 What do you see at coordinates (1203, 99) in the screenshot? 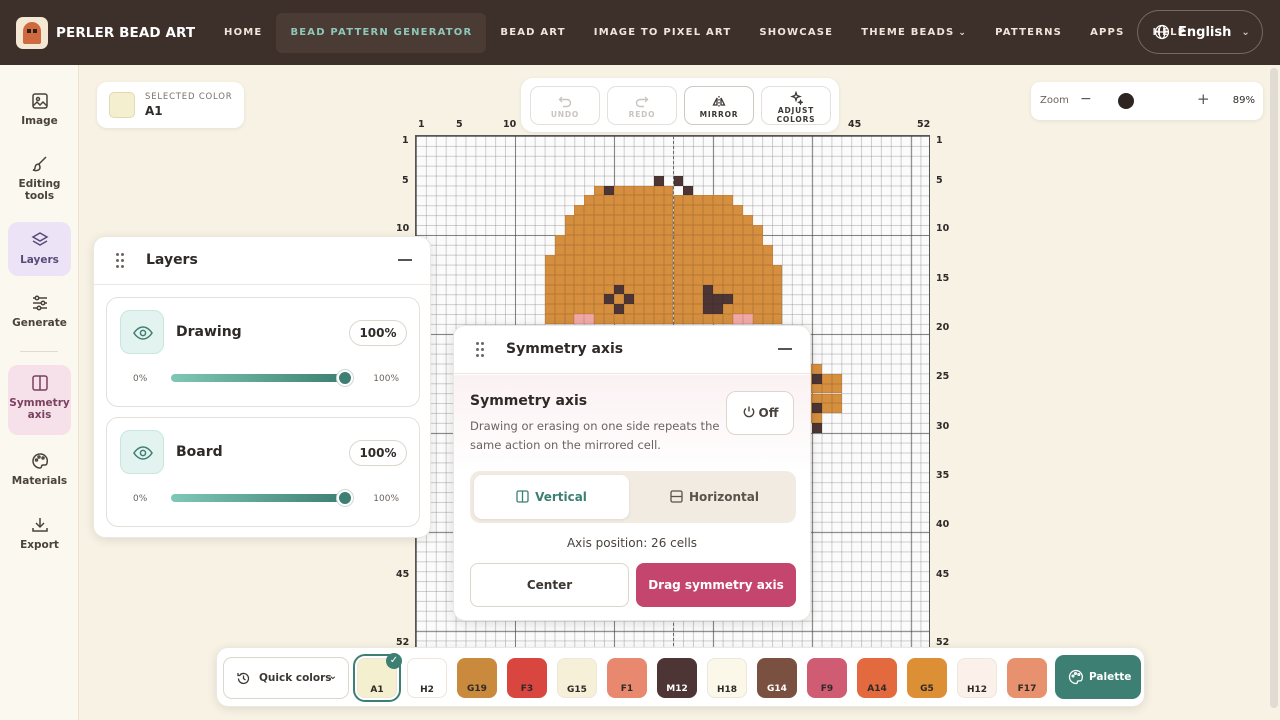
I see `zoom-in-button: +` at bounding box center [1203, 99].